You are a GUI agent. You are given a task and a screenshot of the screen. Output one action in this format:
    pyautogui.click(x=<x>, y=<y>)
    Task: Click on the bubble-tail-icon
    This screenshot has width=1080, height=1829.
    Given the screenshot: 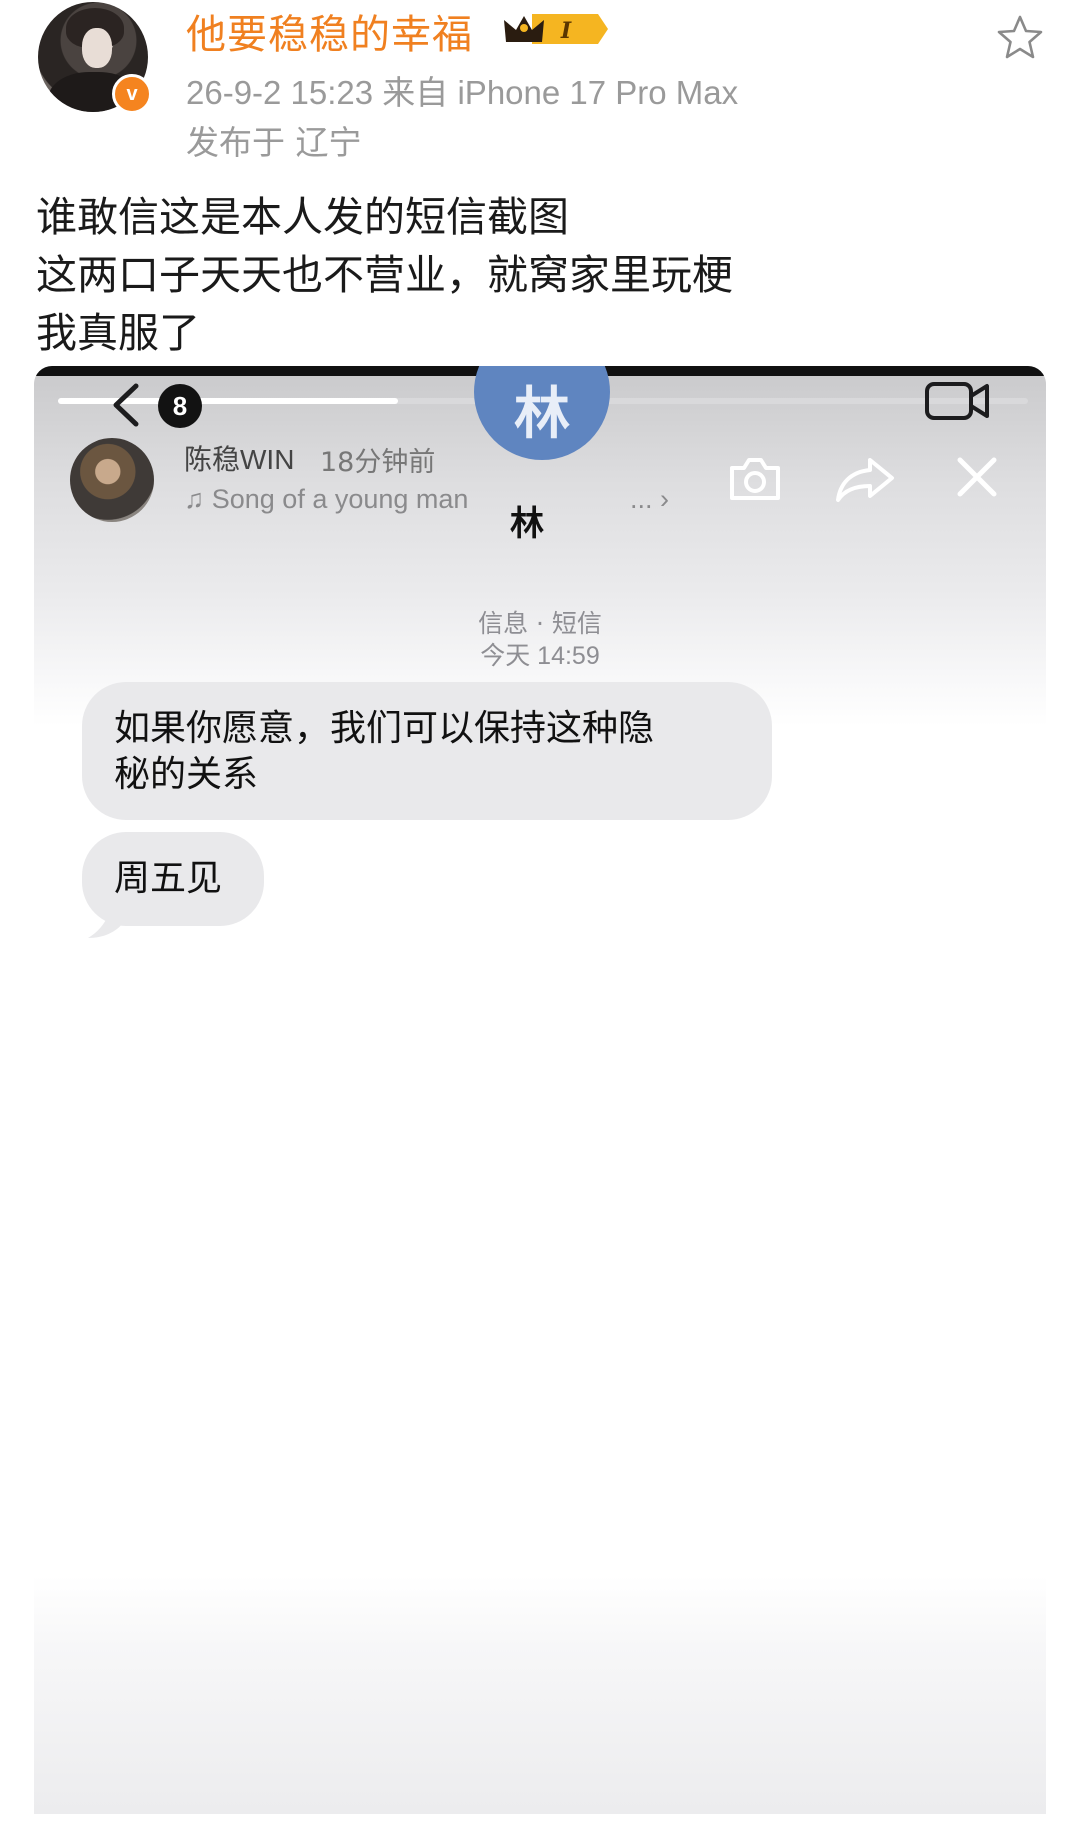 What is the action you would take?
    pyautogui.click(x=106, y=917)
    